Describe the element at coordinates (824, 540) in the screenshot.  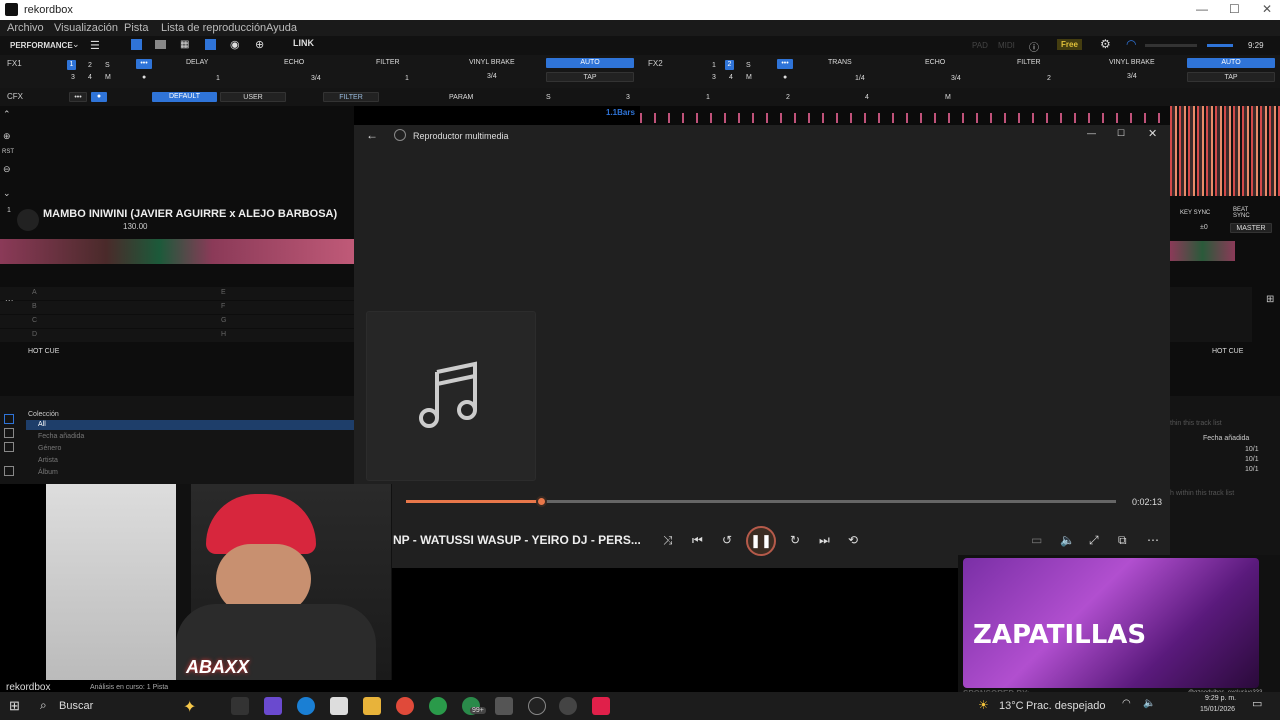
I see `next-icon: ⏭` at that location.